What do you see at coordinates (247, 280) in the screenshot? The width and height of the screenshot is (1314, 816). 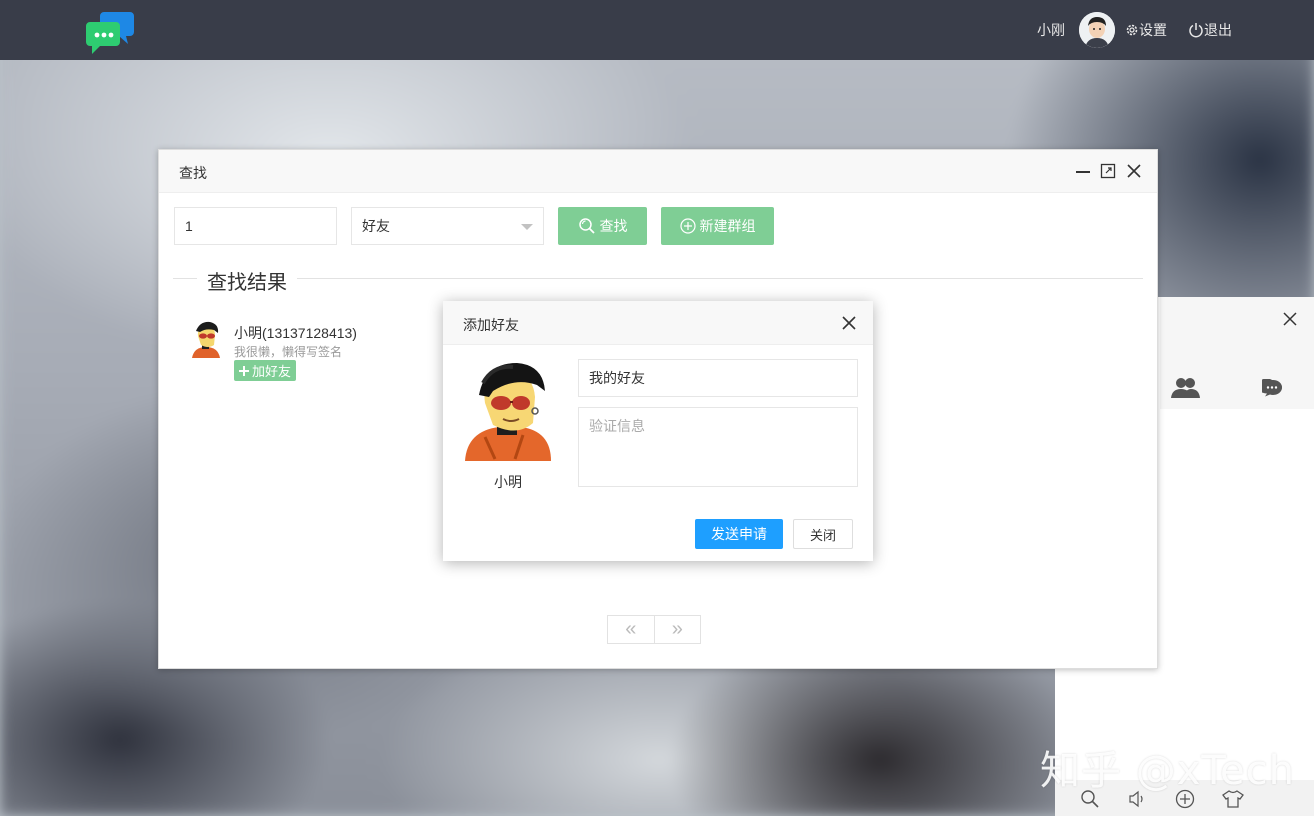 I see `results-legend: 查找结果` at bounding box center [247, 280].